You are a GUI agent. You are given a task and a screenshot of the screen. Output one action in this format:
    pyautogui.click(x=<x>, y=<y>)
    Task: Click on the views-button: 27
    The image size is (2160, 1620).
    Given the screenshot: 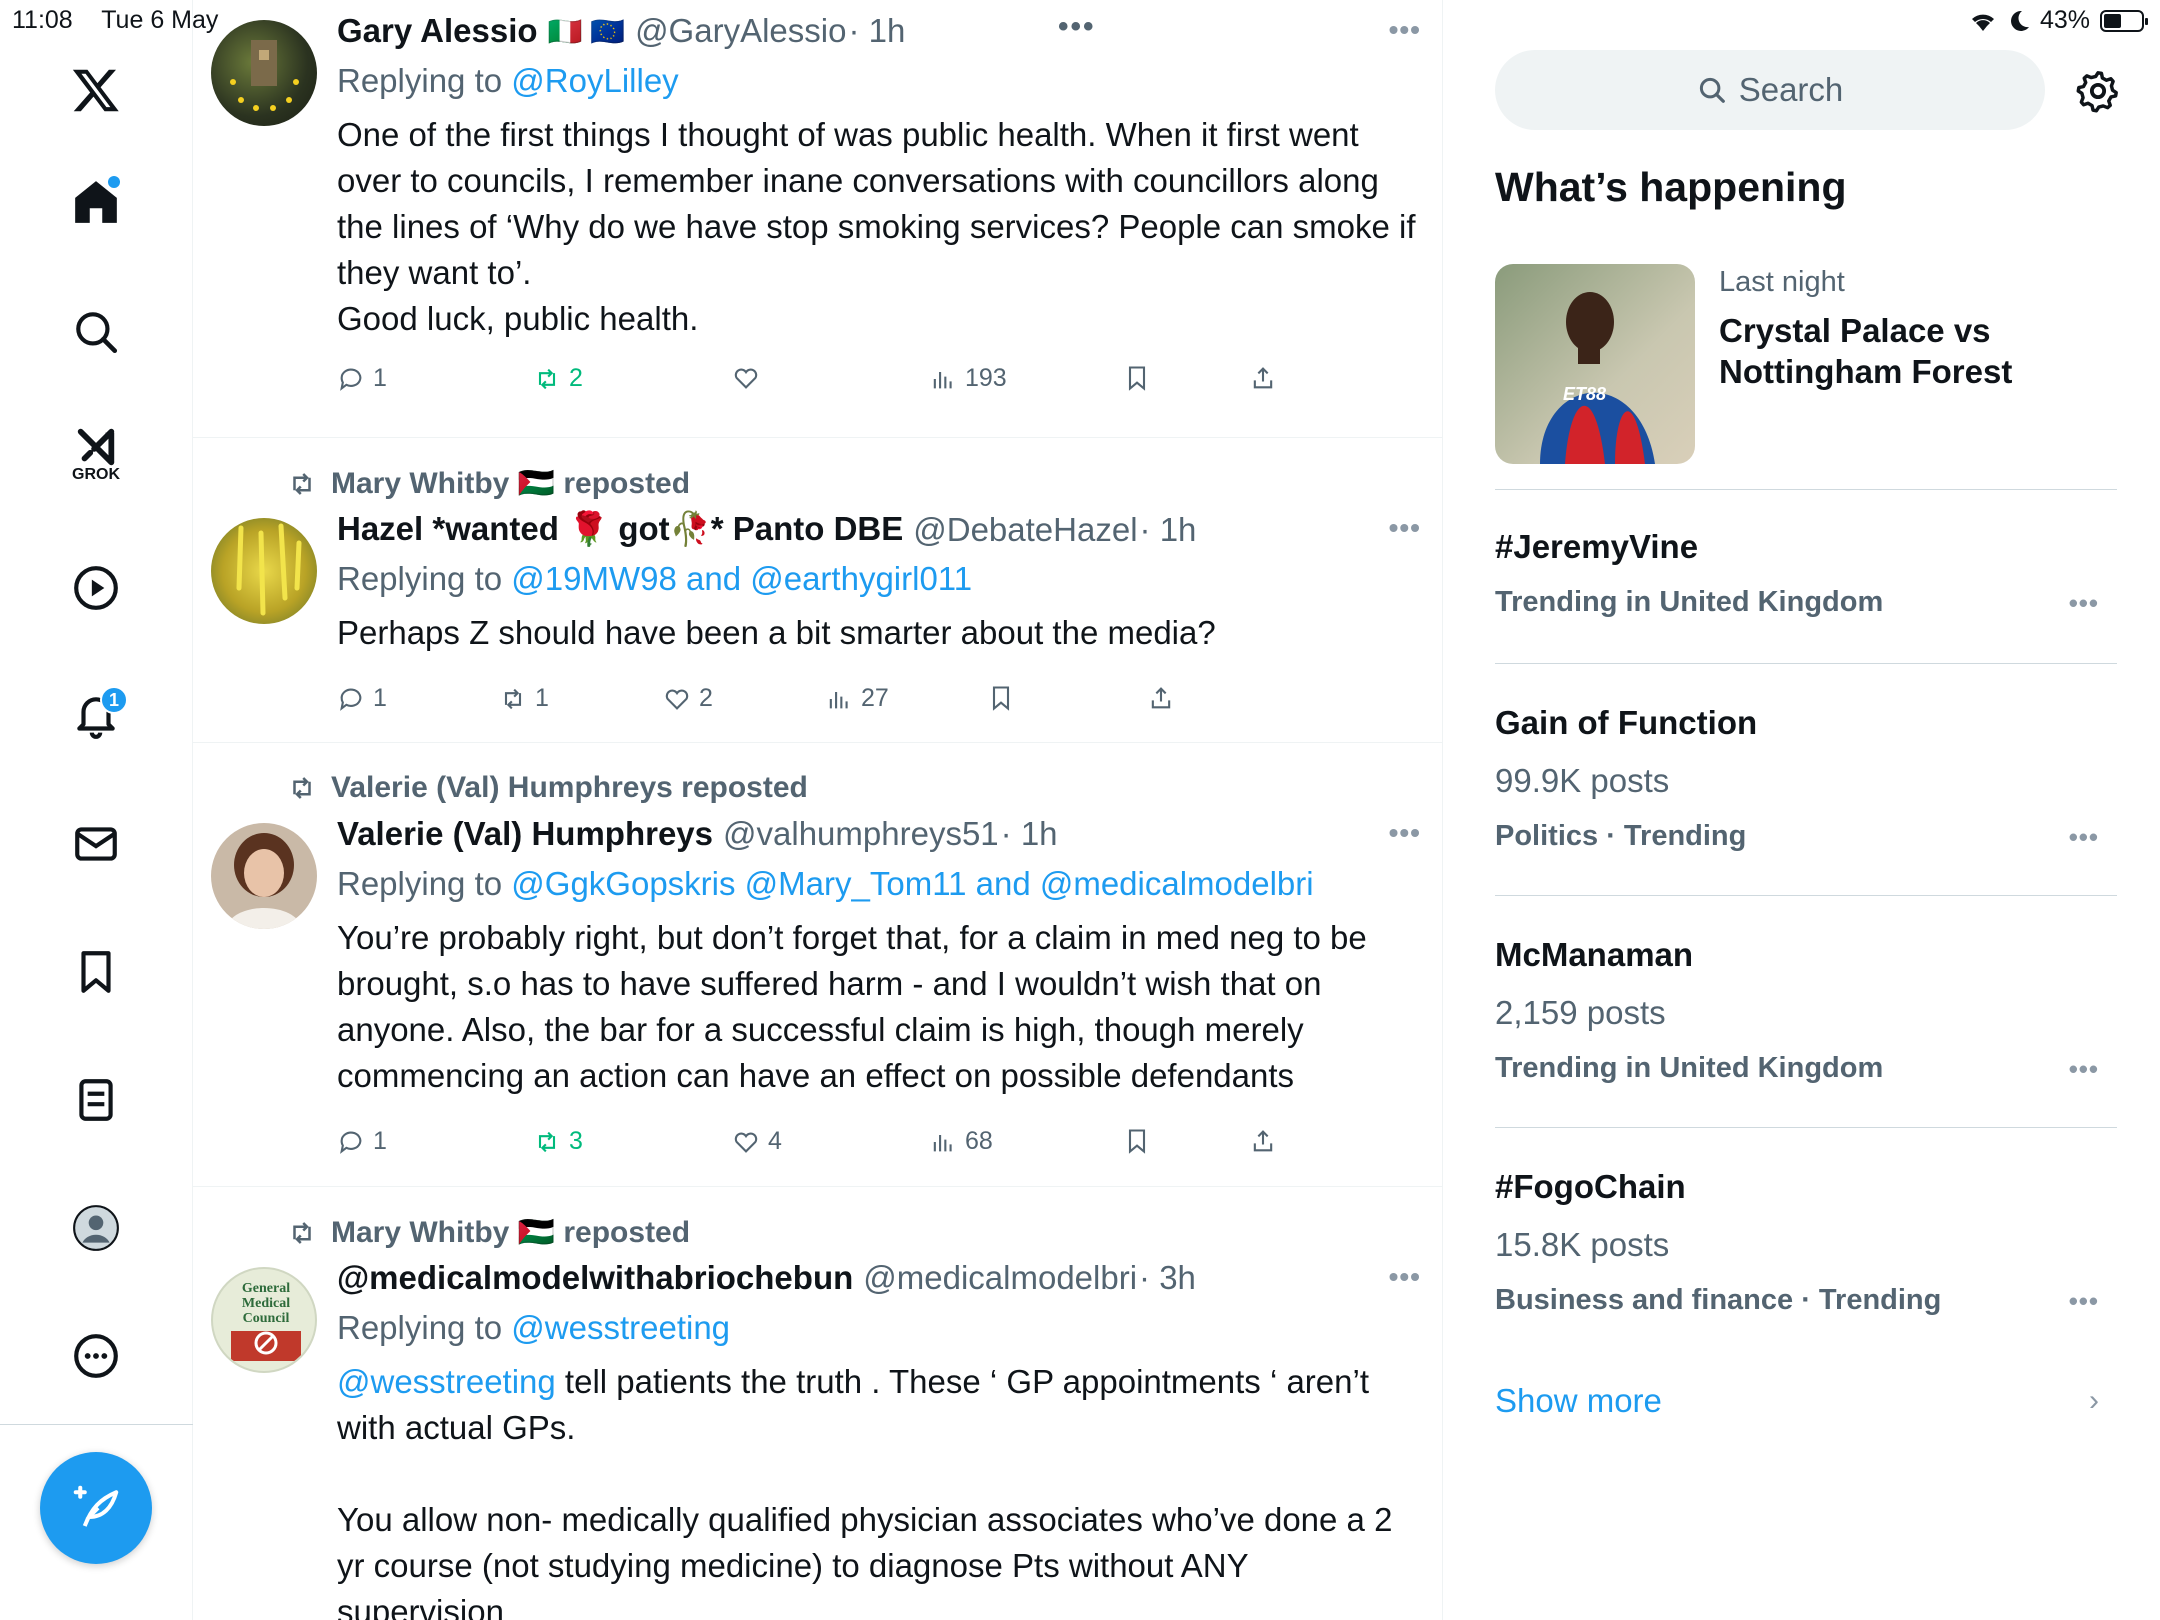 What is the action you would take?
    pyautogui.click(x=857, y=698)
    